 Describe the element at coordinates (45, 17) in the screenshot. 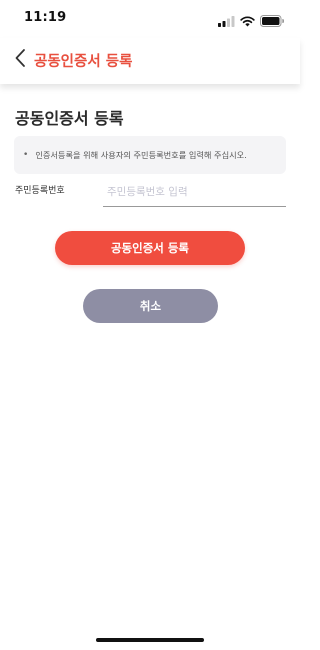

I see `status-time: 11:19` at that location.